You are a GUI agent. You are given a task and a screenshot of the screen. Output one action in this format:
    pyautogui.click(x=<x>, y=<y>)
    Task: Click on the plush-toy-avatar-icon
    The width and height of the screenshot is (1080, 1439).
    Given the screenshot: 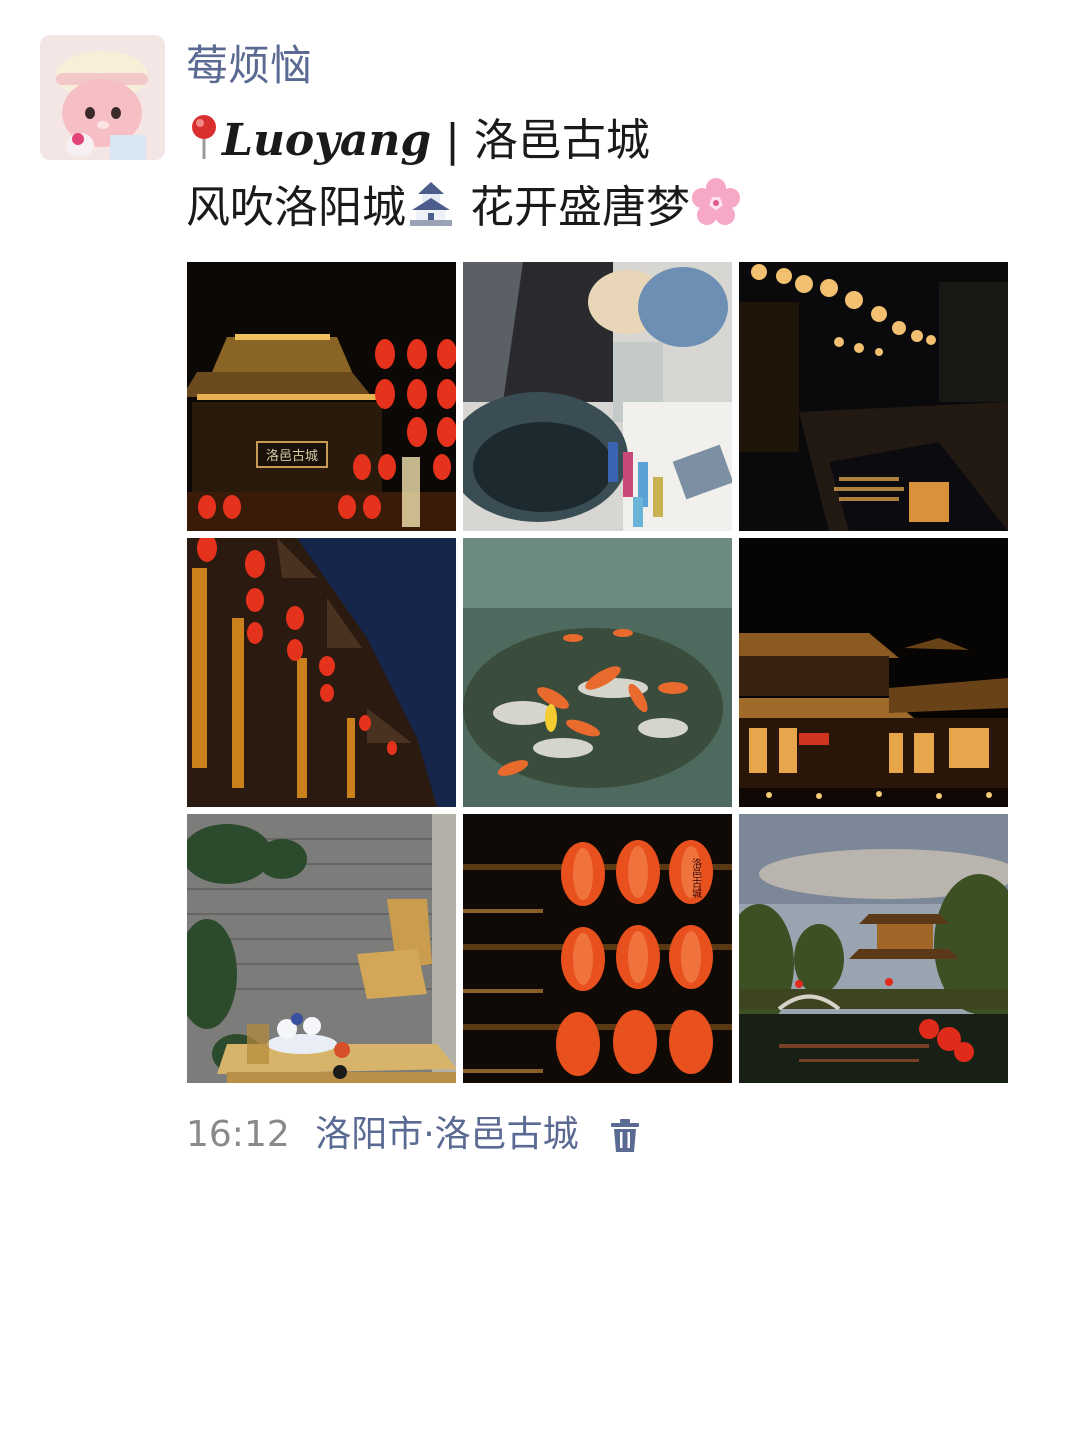 What is the action you would take?
    pyautogui.click(x=102, y=97)
    